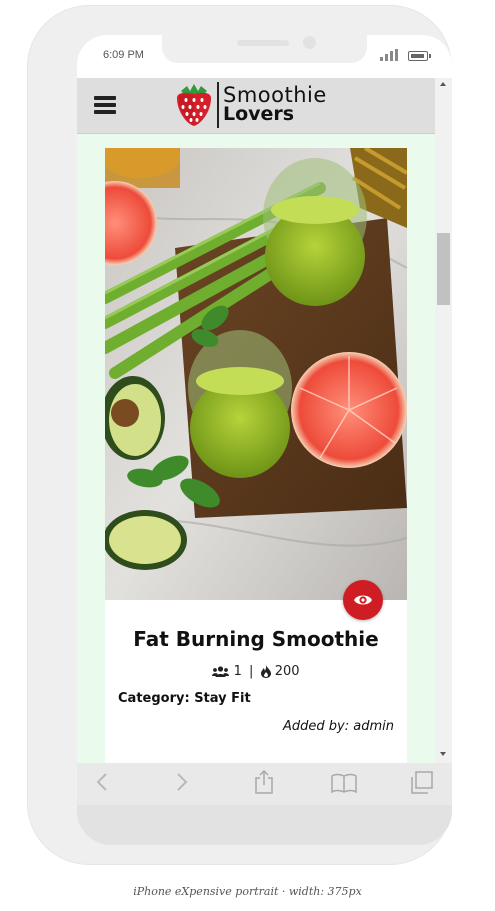 The height and width of the screenshot is (911, 495). What do you see at coordinates (443, 84) in the screenshot?
I see `scroll-up-arrow-icon` at bounding box center [443, 84].